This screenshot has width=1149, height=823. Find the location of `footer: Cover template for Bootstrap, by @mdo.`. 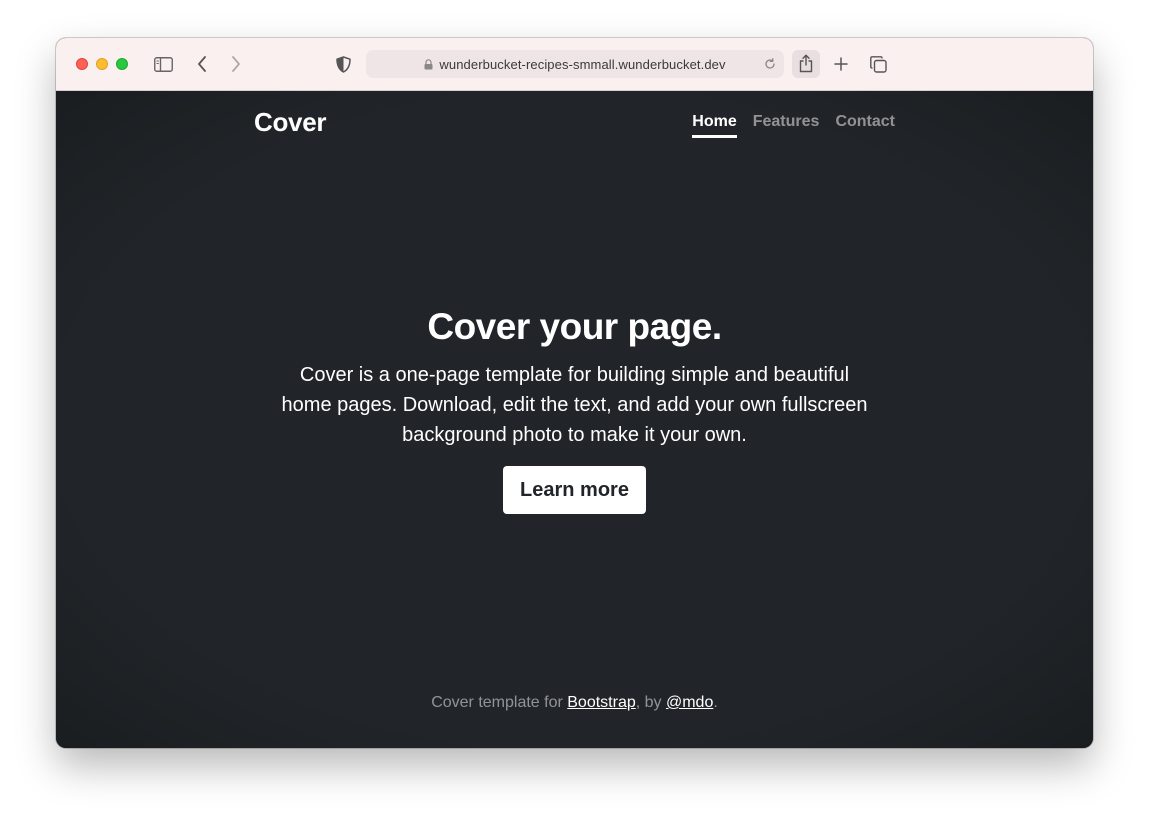

footer: Cover template for Bootstrap, by @mdo. is located at coordinates (574, 703).